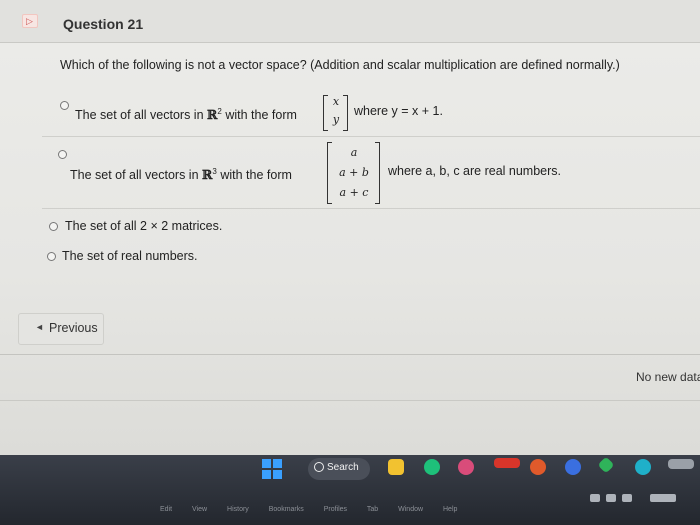 Image resolution: width=700 pixels, height=525 pixels. What do you see at coordinates (336, 119) in the screenshot?
I see `vector-1-entry: y` at bounding box center [336, 119].